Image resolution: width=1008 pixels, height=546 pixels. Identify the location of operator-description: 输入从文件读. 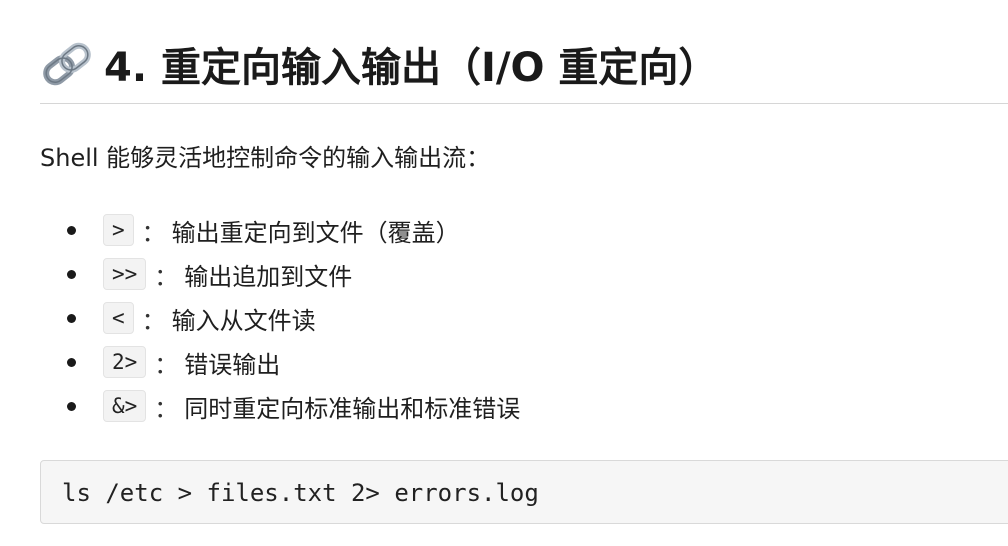
(243, 320).